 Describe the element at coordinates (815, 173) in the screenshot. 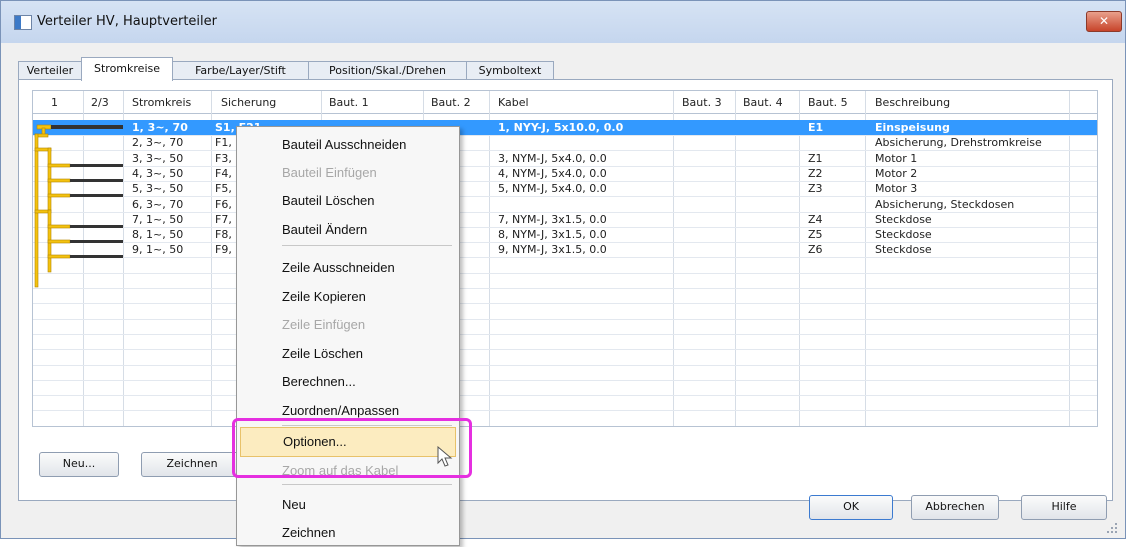

I see `cell-baut5: Z2` at that location.